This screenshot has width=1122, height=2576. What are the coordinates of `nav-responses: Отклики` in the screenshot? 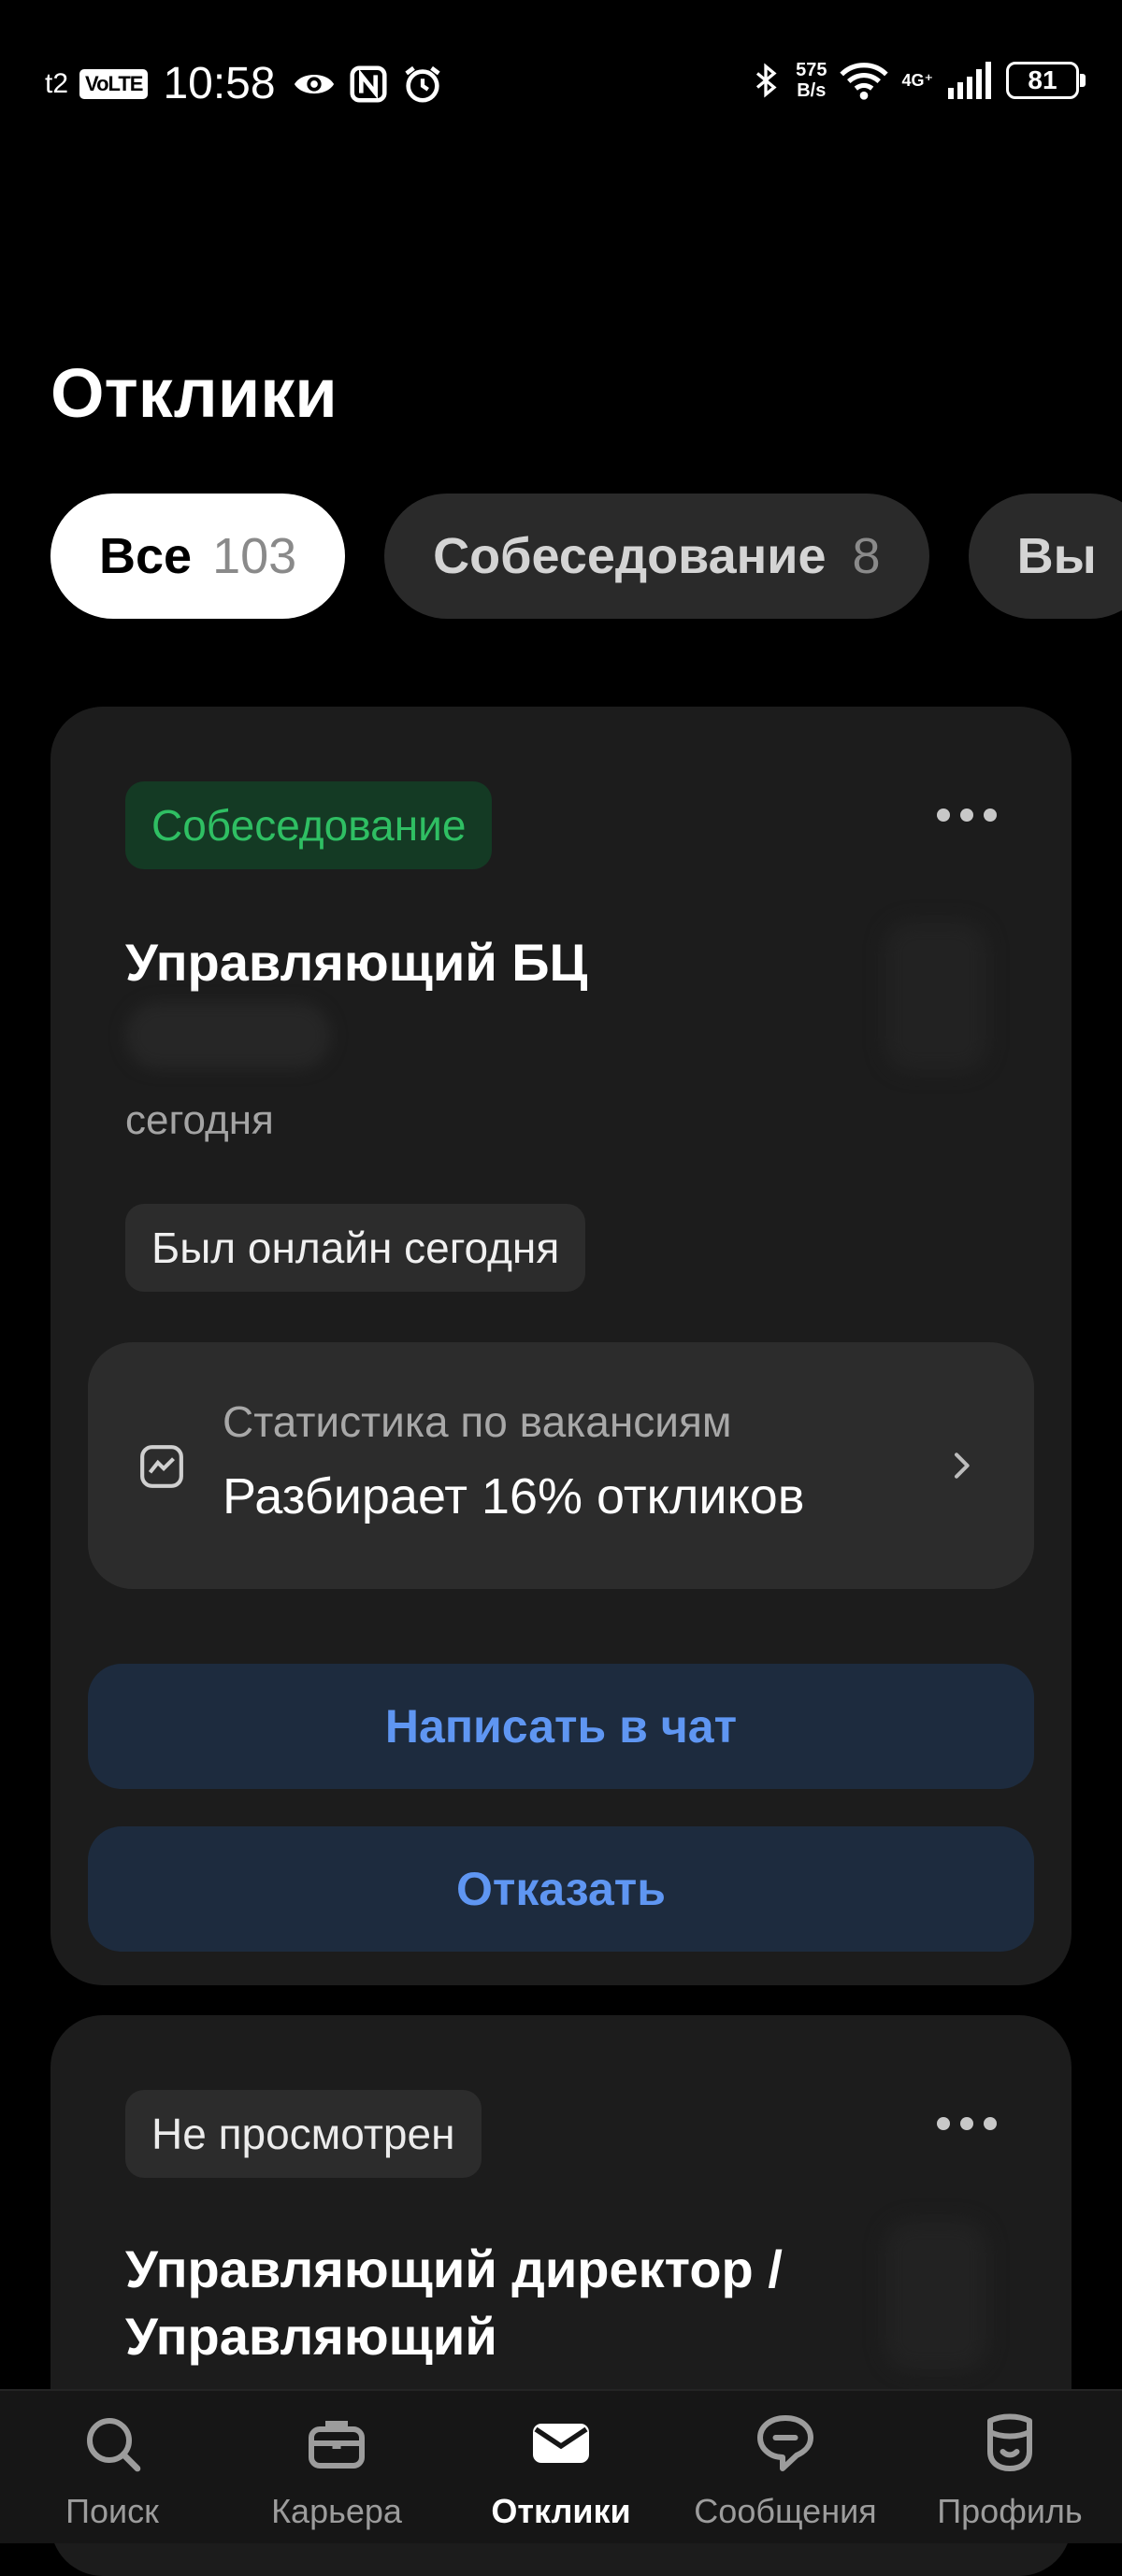 It's located at (561, 2468).